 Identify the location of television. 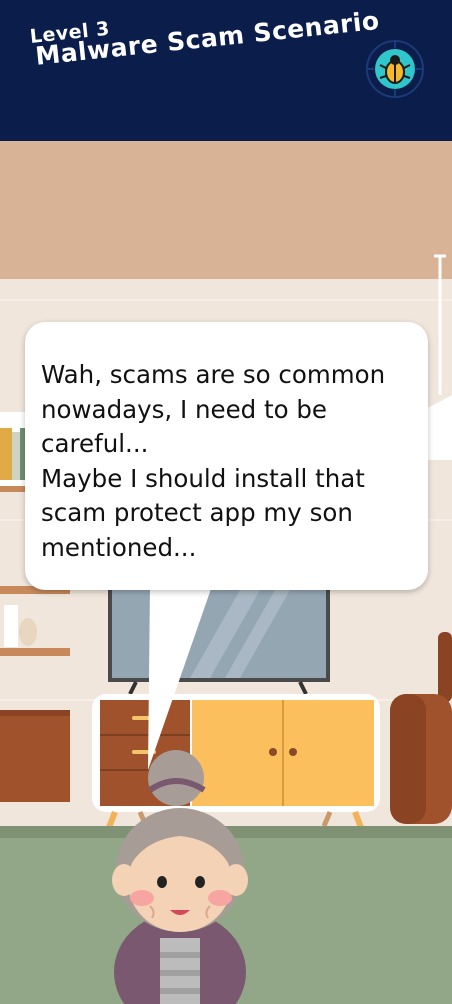
(219, 642).